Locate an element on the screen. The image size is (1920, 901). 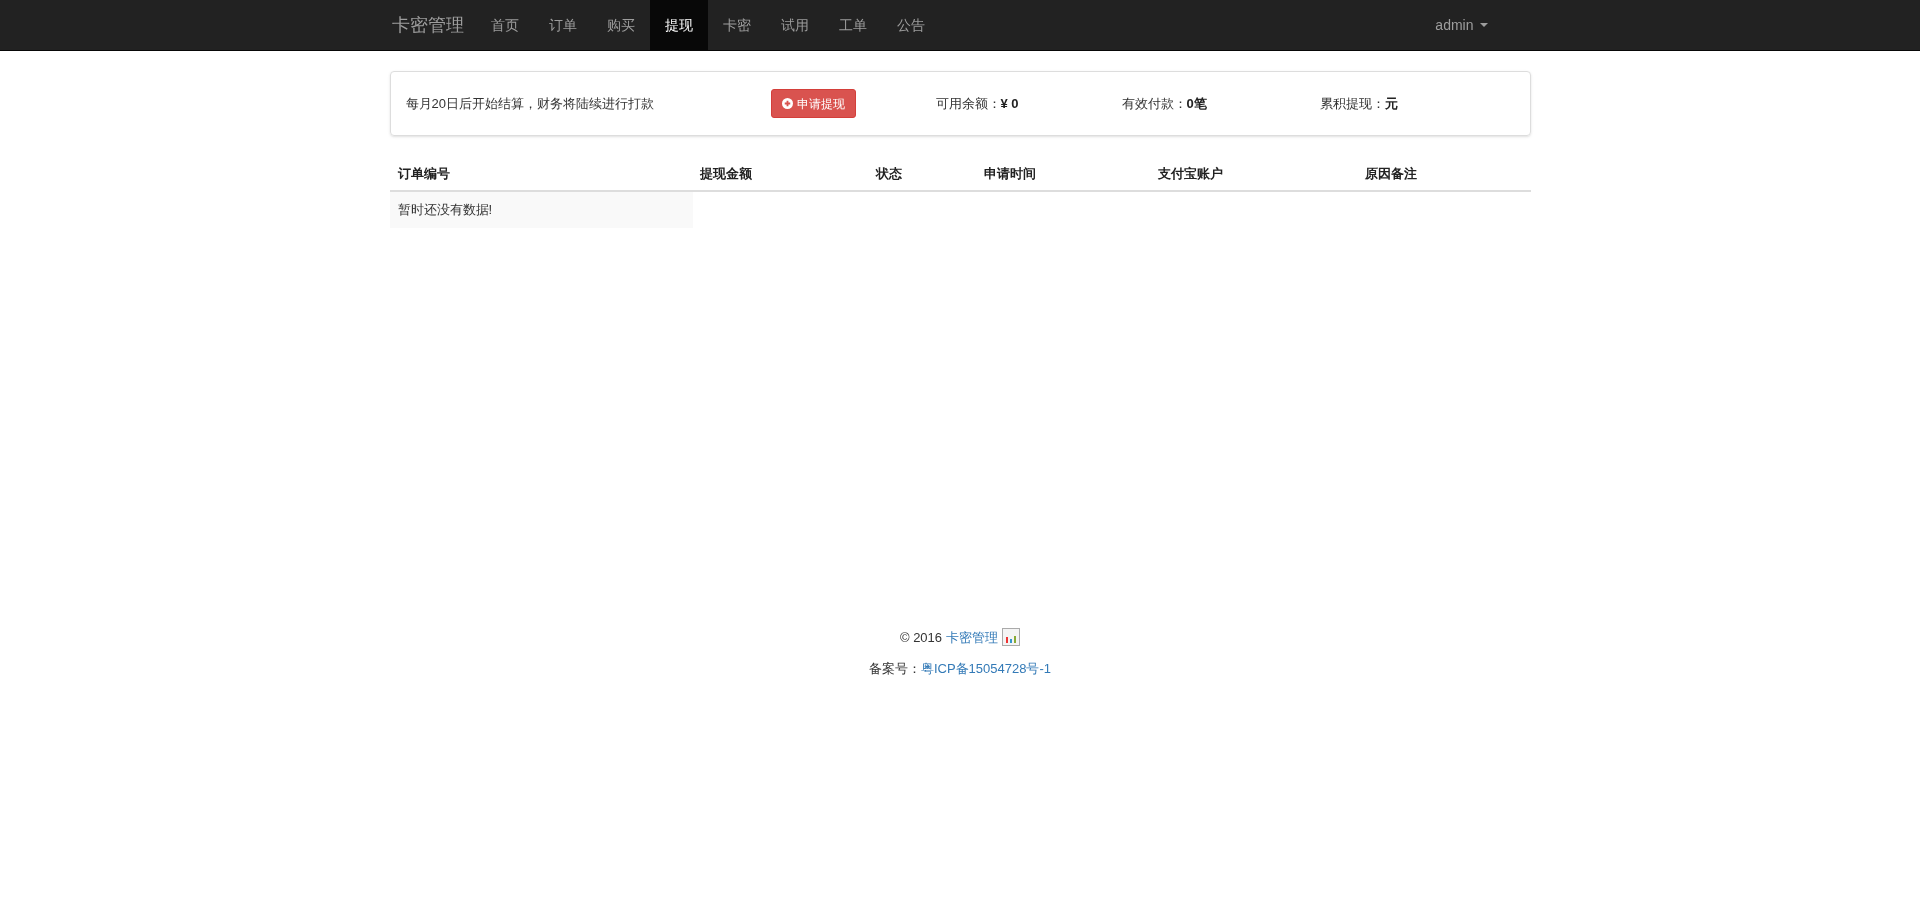
brand-link: 卡密管理 is located at coordinates (432, 25).